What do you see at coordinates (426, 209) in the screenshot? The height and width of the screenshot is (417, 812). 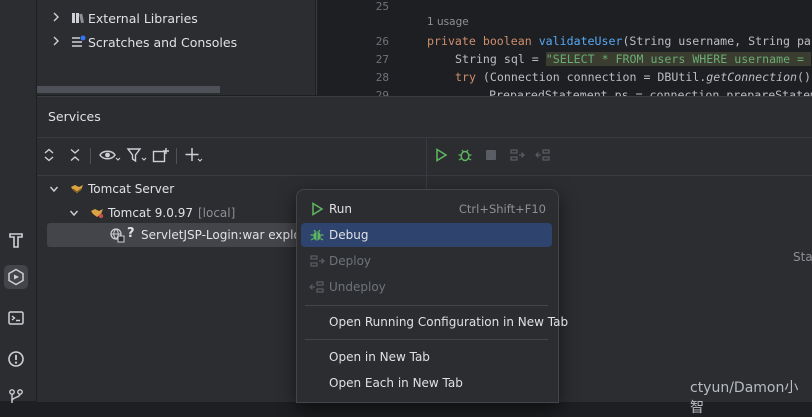 I see `menu-item-run: Run Ctrl+Shift+F10` at bounding box center [426, 209].